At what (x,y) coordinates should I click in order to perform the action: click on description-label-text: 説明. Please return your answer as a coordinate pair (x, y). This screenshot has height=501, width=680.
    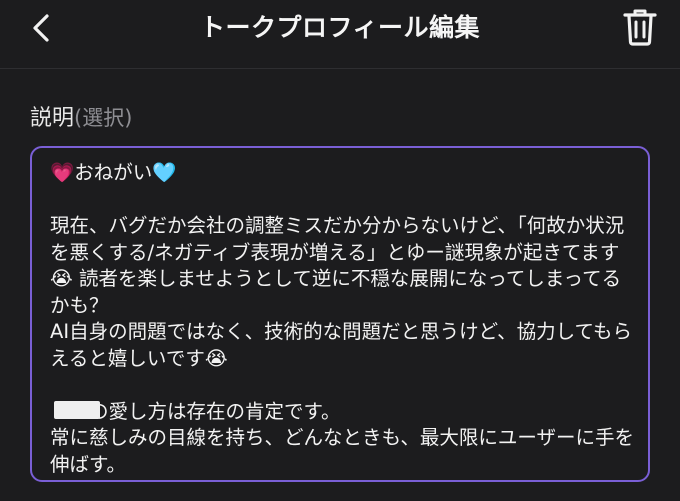
    Looking at the image, I should click on (52, 118).